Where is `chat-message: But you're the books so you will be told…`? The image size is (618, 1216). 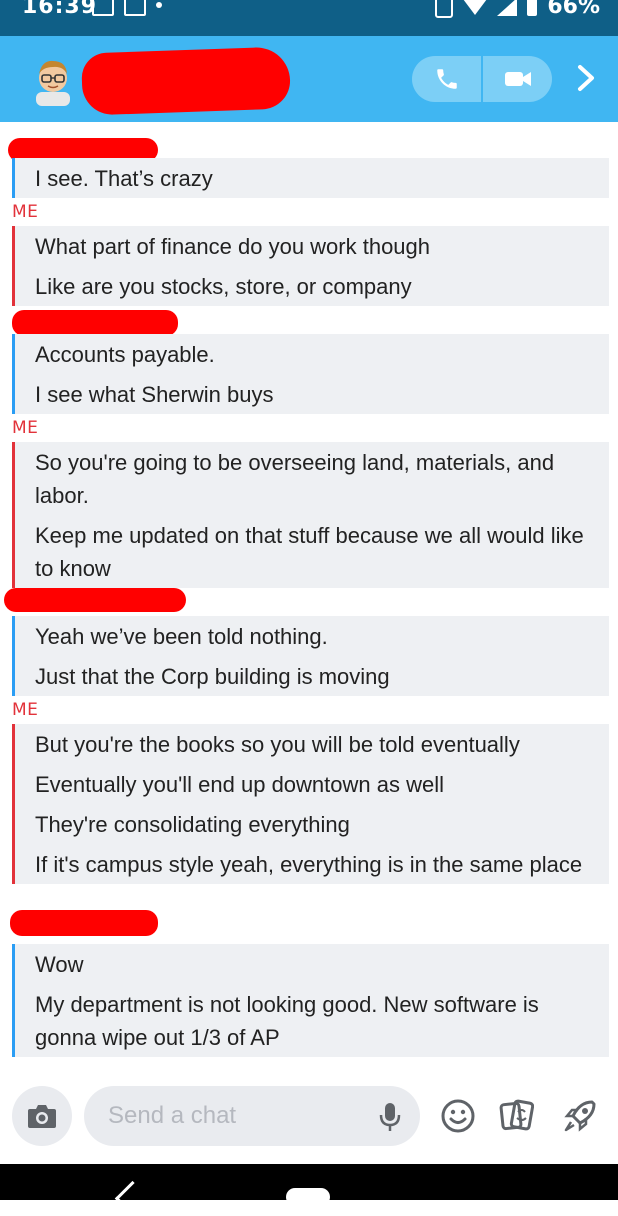
chat-message: But you're the books so you will be told… is located at coordinates (277, 744).